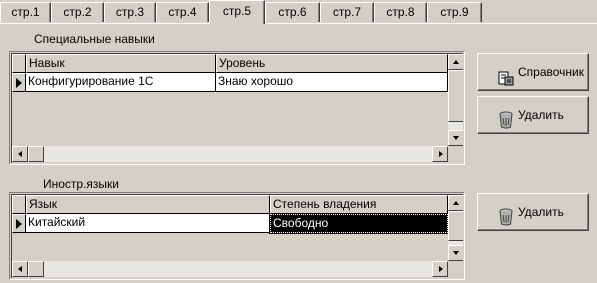 Image resolution: width=597 pixels, height=283 pixels. I want to click on delete-language-button: Удалить, so click(533, 212).